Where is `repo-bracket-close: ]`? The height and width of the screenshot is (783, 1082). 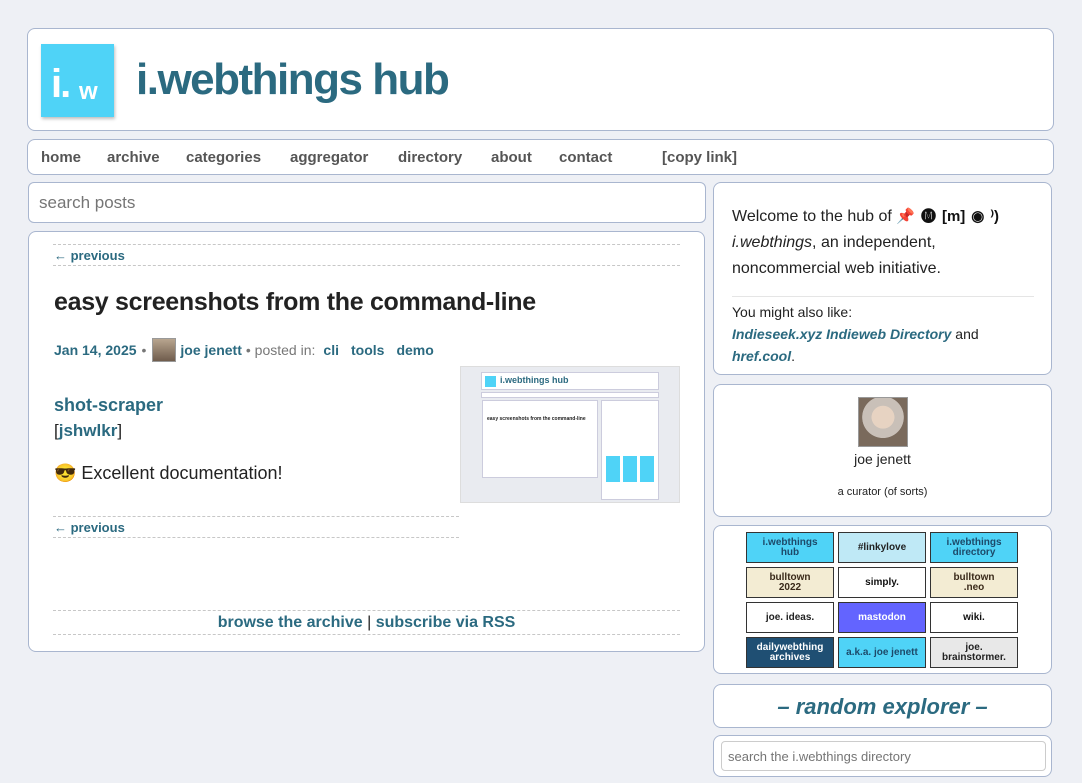 repo-bracket-close: ] is located at coordinates (120, 430).